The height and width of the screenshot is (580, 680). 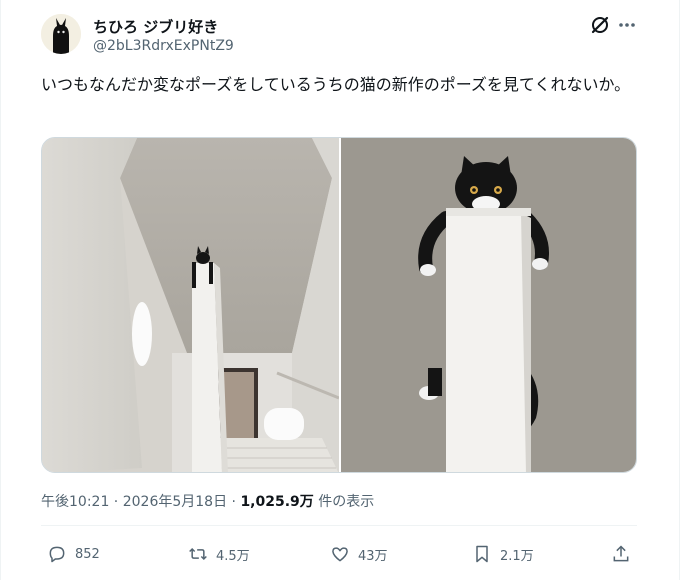 I want to click on author-handle: @2bL3RdrxExPNtZ9, so click(x=163, y=46).